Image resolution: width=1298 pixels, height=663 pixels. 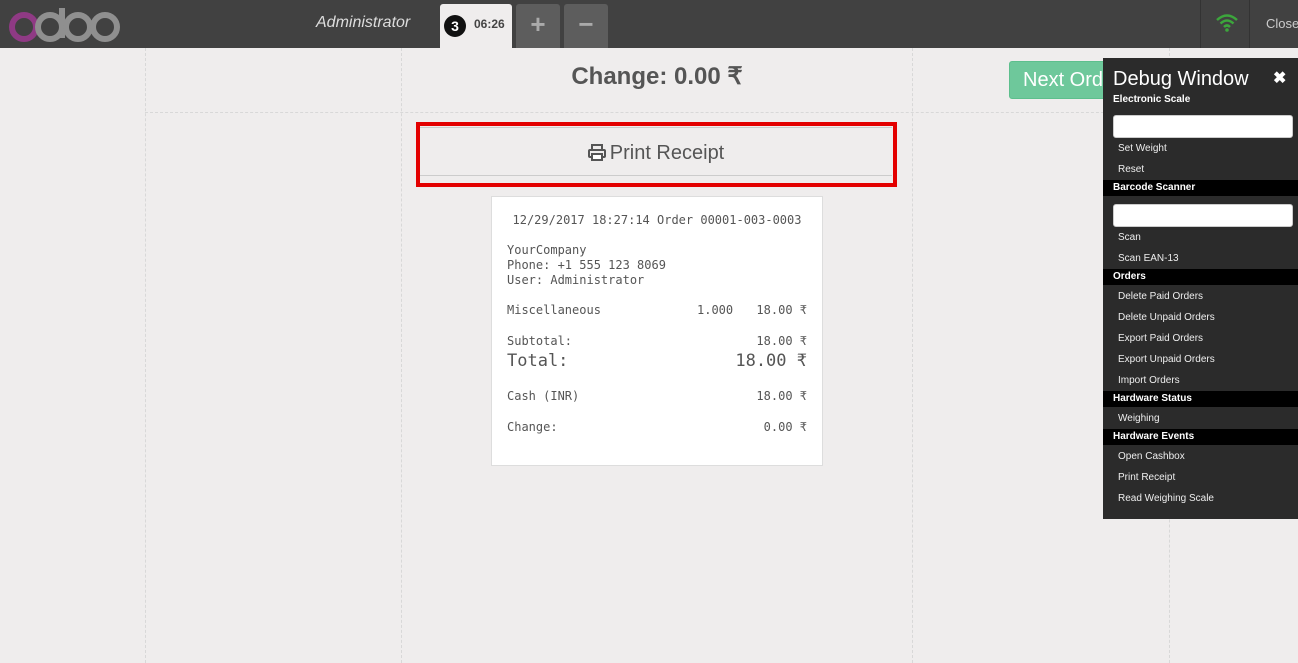 What do you see at coordinates (540, 341) in the screenshot?
I see `subtotal-label: Subtotal:` at bounding box center [540, 341].